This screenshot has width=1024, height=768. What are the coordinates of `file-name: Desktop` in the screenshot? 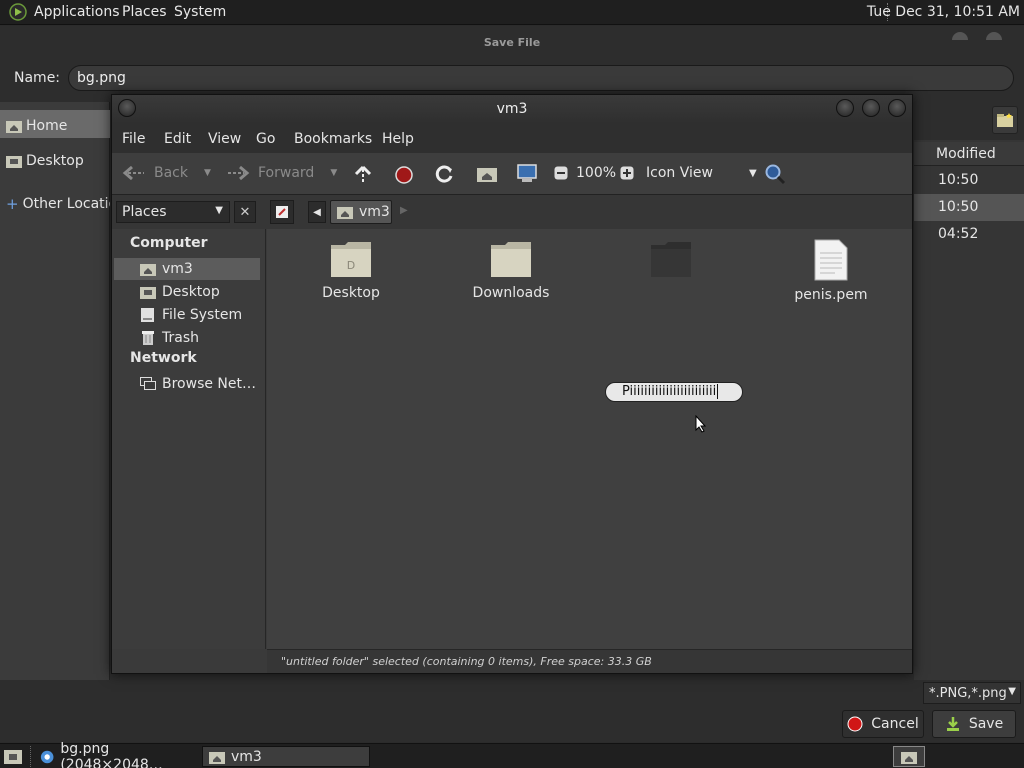 It's located at (351, 293).